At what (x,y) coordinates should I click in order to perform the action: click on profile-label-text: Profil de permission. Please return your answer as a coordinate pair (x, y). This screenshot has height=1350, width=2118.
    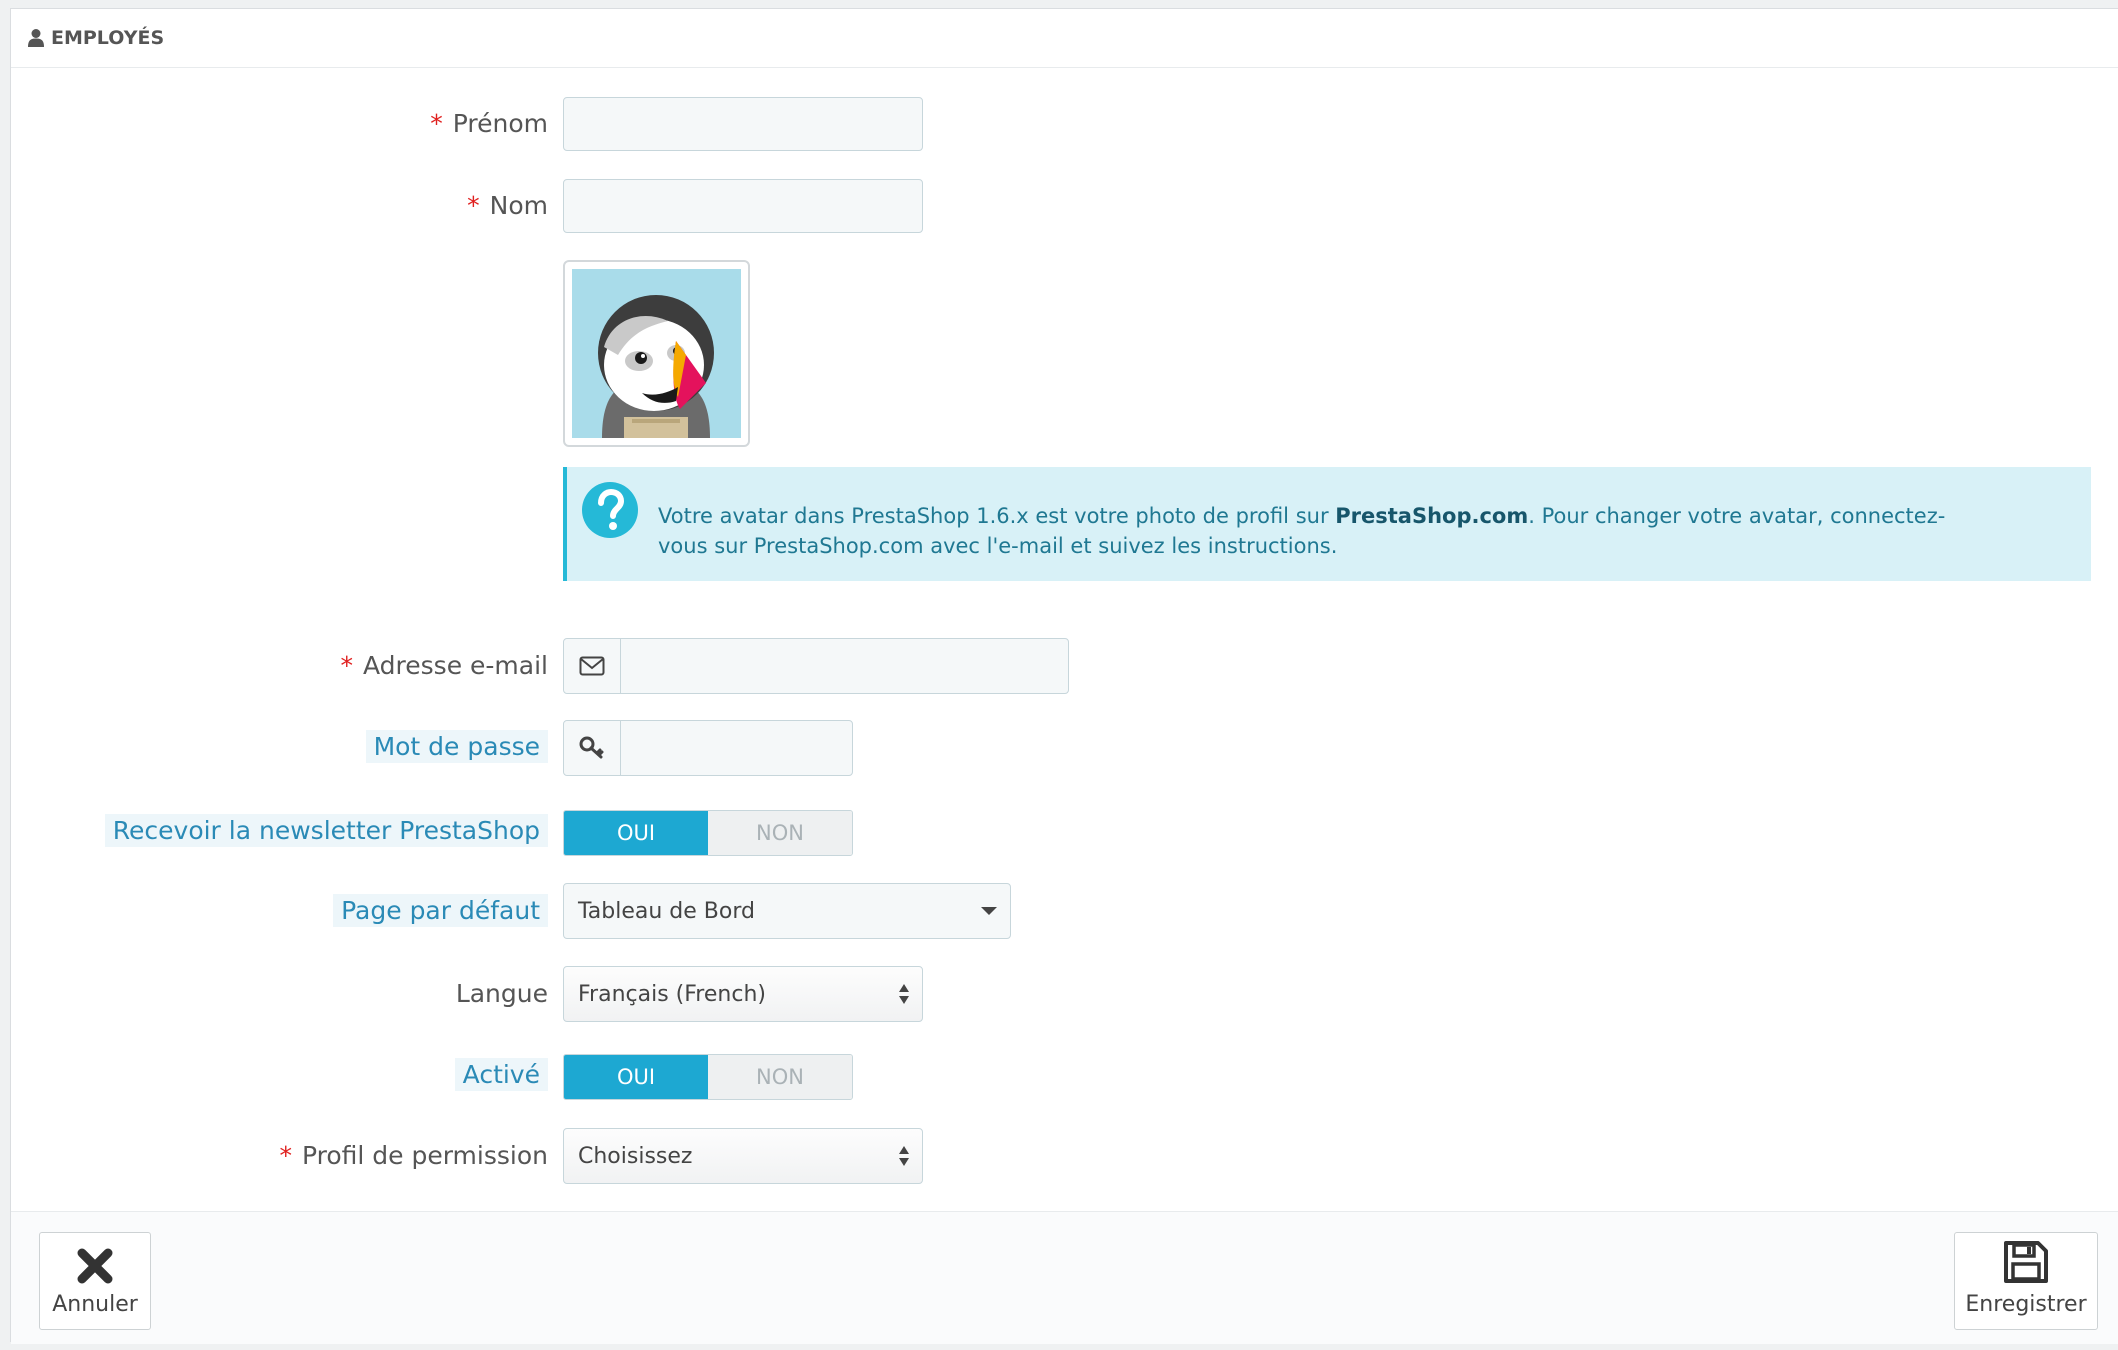
    Looking at the image, I should click on (424, 1155).